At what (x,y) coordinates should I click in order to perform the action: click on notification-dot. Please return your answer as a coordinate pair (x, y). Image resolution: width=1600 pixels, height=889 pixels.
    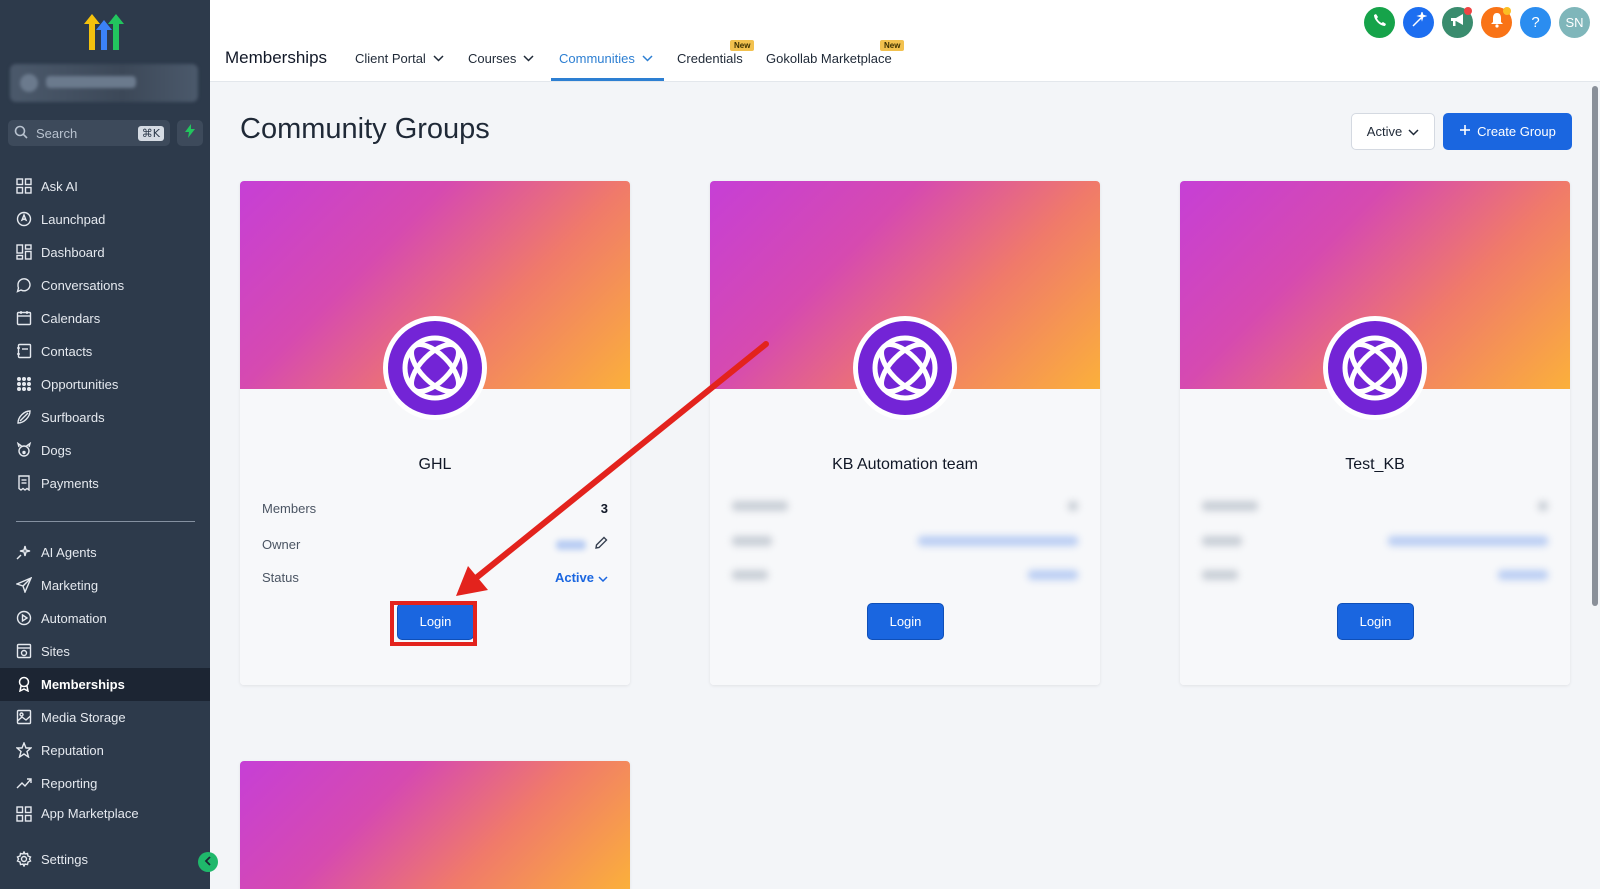
    Looking at the image, I should click on (1507, 11).